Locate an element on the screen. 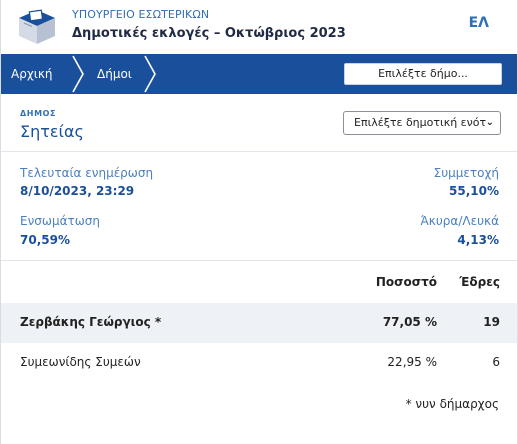 The height and width of the screenshot is (444, 518). column-header-percentage: Ποσοστό is located at coordinates (406, 282).